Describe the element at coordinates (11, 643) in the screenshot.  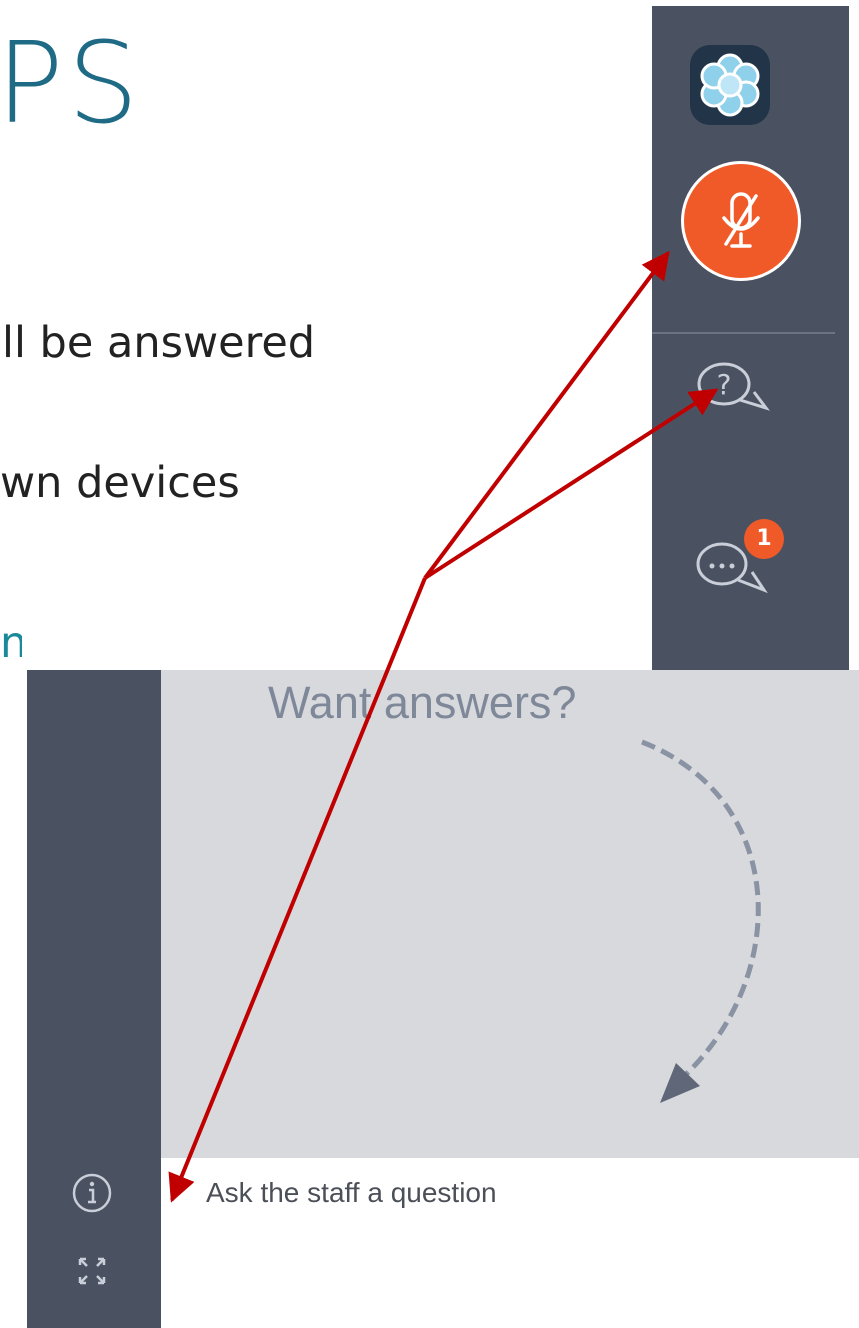
I see `bullet-link-fragment: n` at that location.